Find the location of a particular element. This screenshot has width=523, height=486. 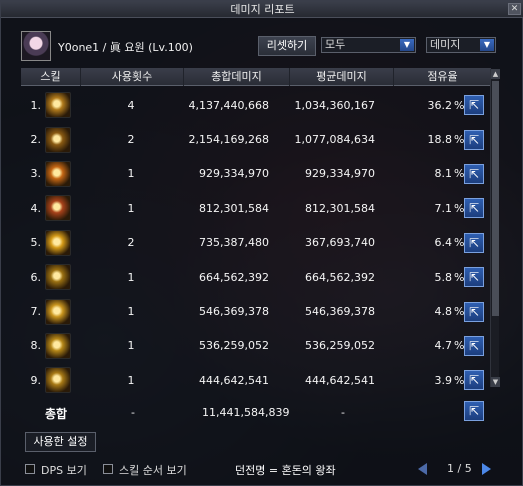

report-header: Y0one1 / 眞 요원 (Lv.100) 리셋하기 모두 ▼ 데미지 ▼ is located at coordinates (268, 46).